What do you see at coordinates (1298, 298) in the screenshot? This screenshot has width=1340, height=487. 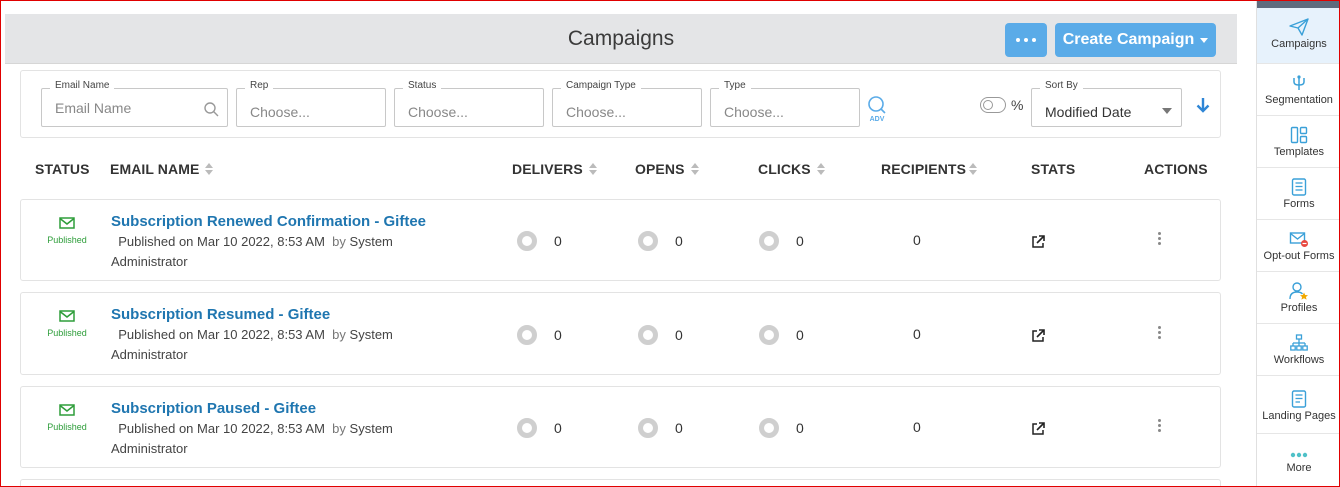 I see `sidebar-item-profiles: Profiles` at bounding box center [1298, 298].